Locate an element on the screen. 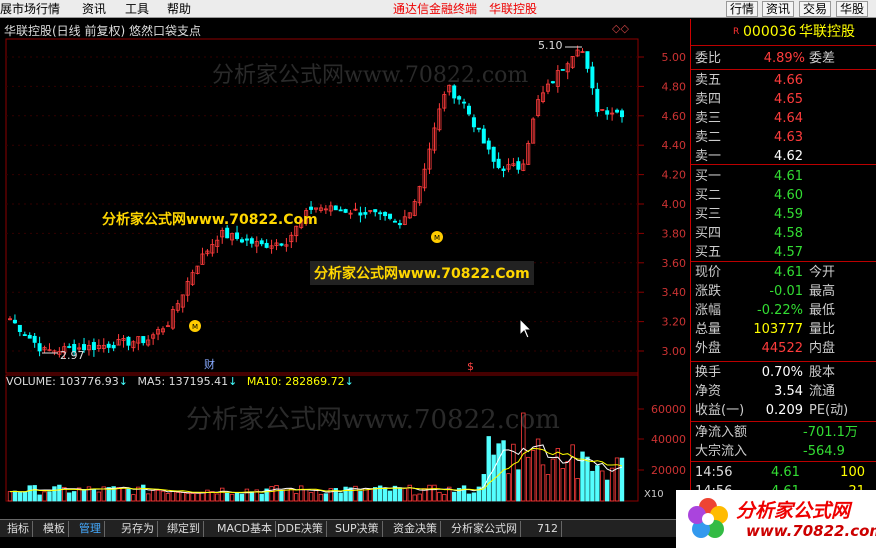 The height and width of the screenshot is (548, 876). tick-time: 14:56 is located at coordinates (714, 472).